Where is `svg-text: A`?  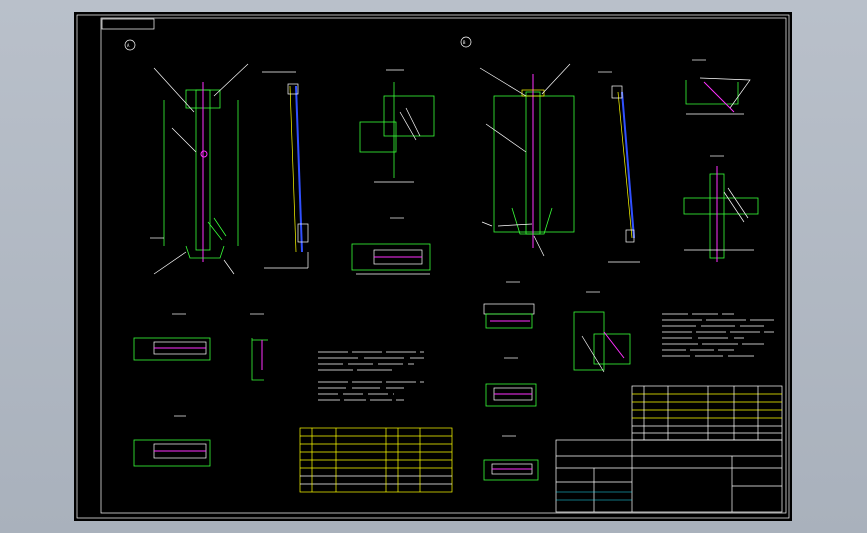 svg-text: A is located at coordinates (128, 45).